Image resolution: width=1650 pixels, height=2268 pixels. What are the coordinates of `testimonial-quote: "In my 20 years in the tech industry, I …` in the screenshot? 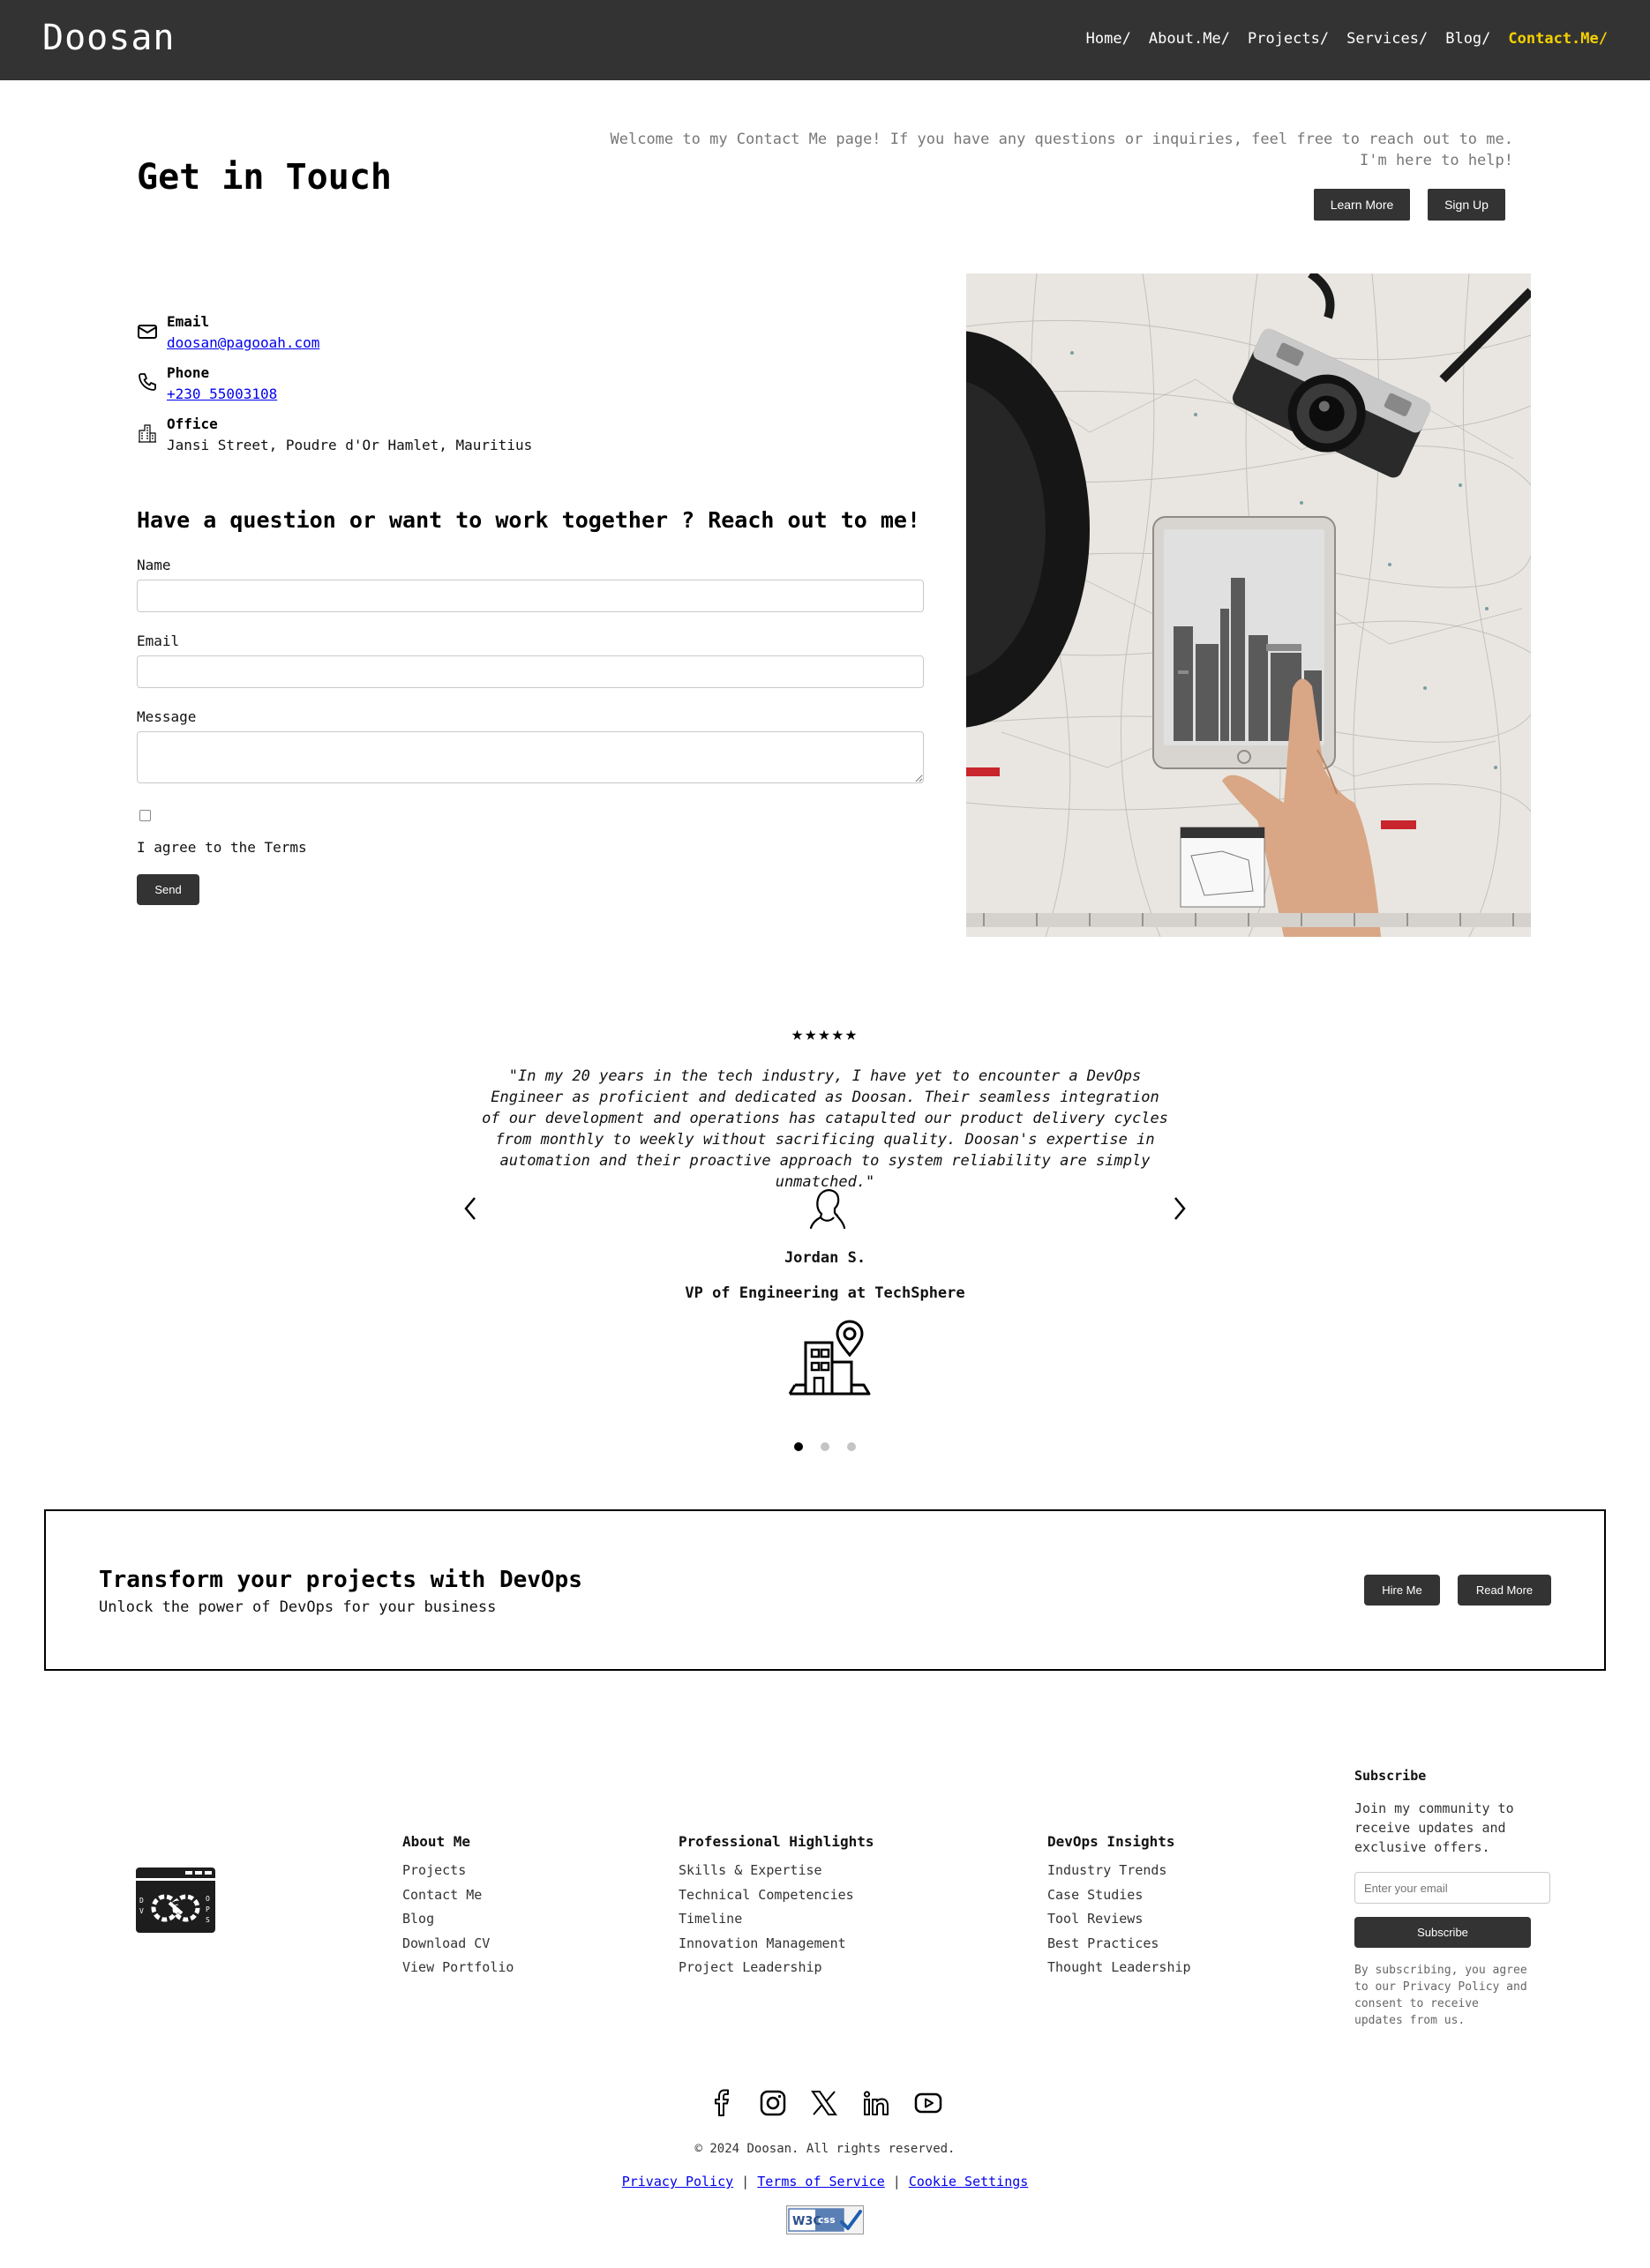 It's located at (825, 1129).